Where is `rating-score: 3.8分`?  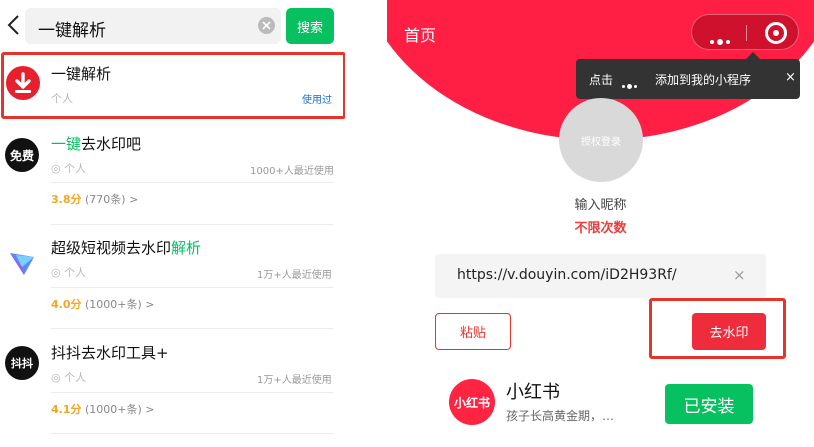
rating-score: 3.8分 is located at coordinates (66, 199).